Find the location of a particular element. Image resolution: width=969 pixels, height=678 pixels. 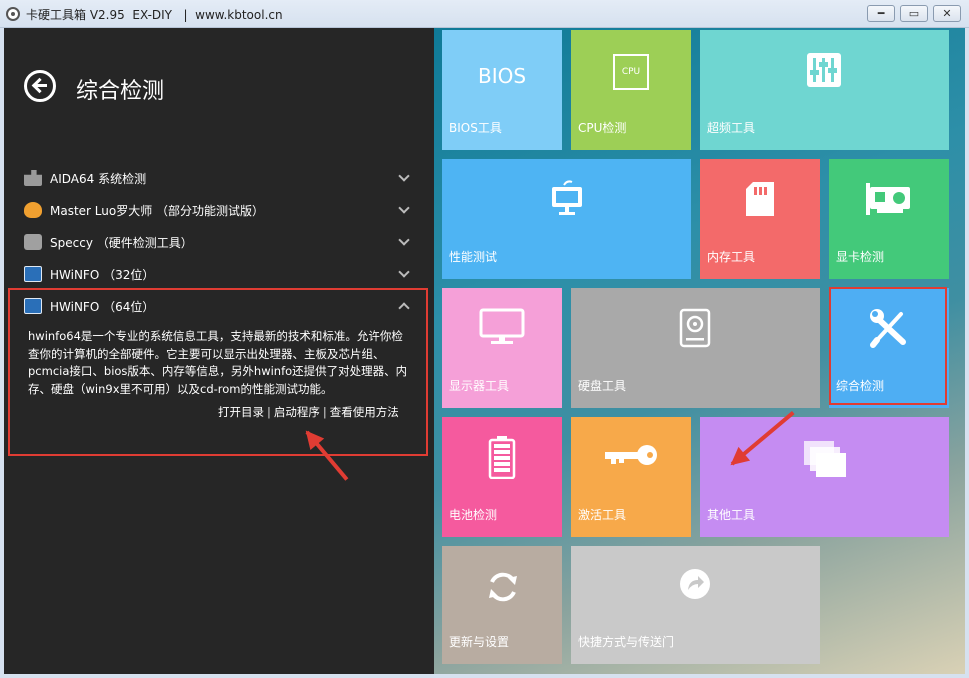

tile-gpu: 显卡检测 is located at coordinates (889, 219).